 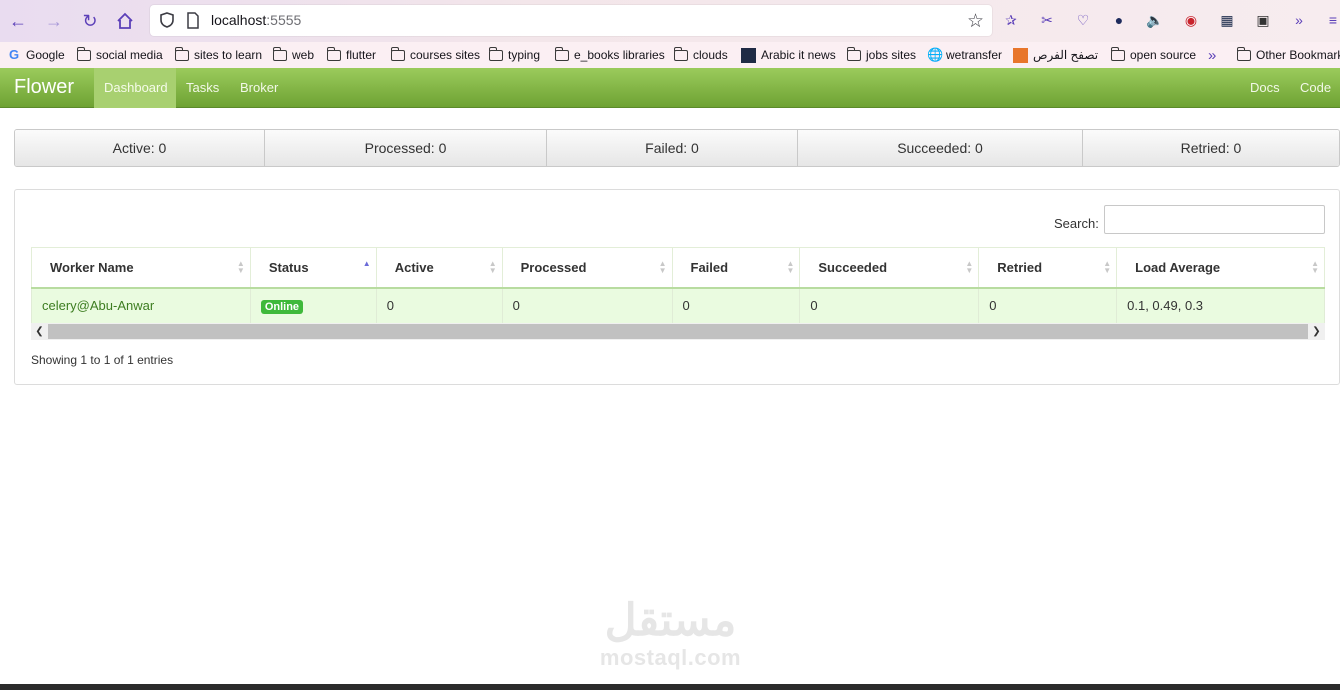 What do you see at coordinates (853, 267) in the screenshot?
I see `column-label: Succeeded` at bounding box center [853, 267].